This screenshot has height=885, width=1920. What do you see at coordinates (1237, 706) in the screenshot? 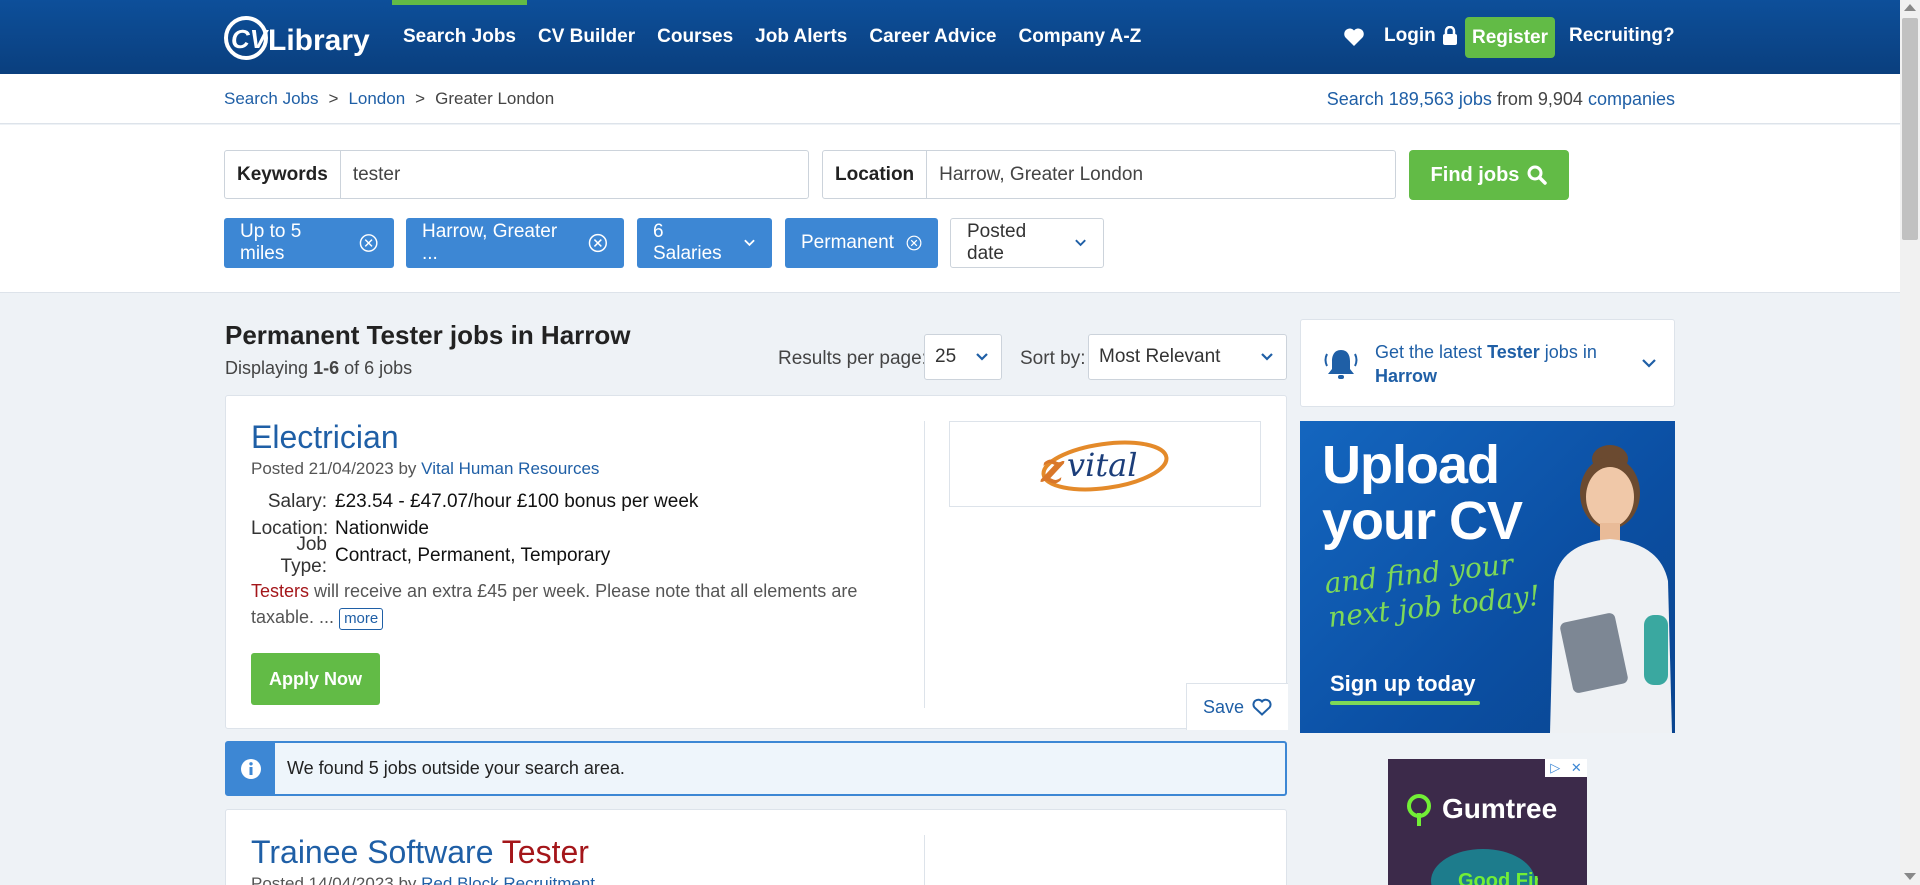
I see `save-job-button: Save` at bounding box center [1237, 706].